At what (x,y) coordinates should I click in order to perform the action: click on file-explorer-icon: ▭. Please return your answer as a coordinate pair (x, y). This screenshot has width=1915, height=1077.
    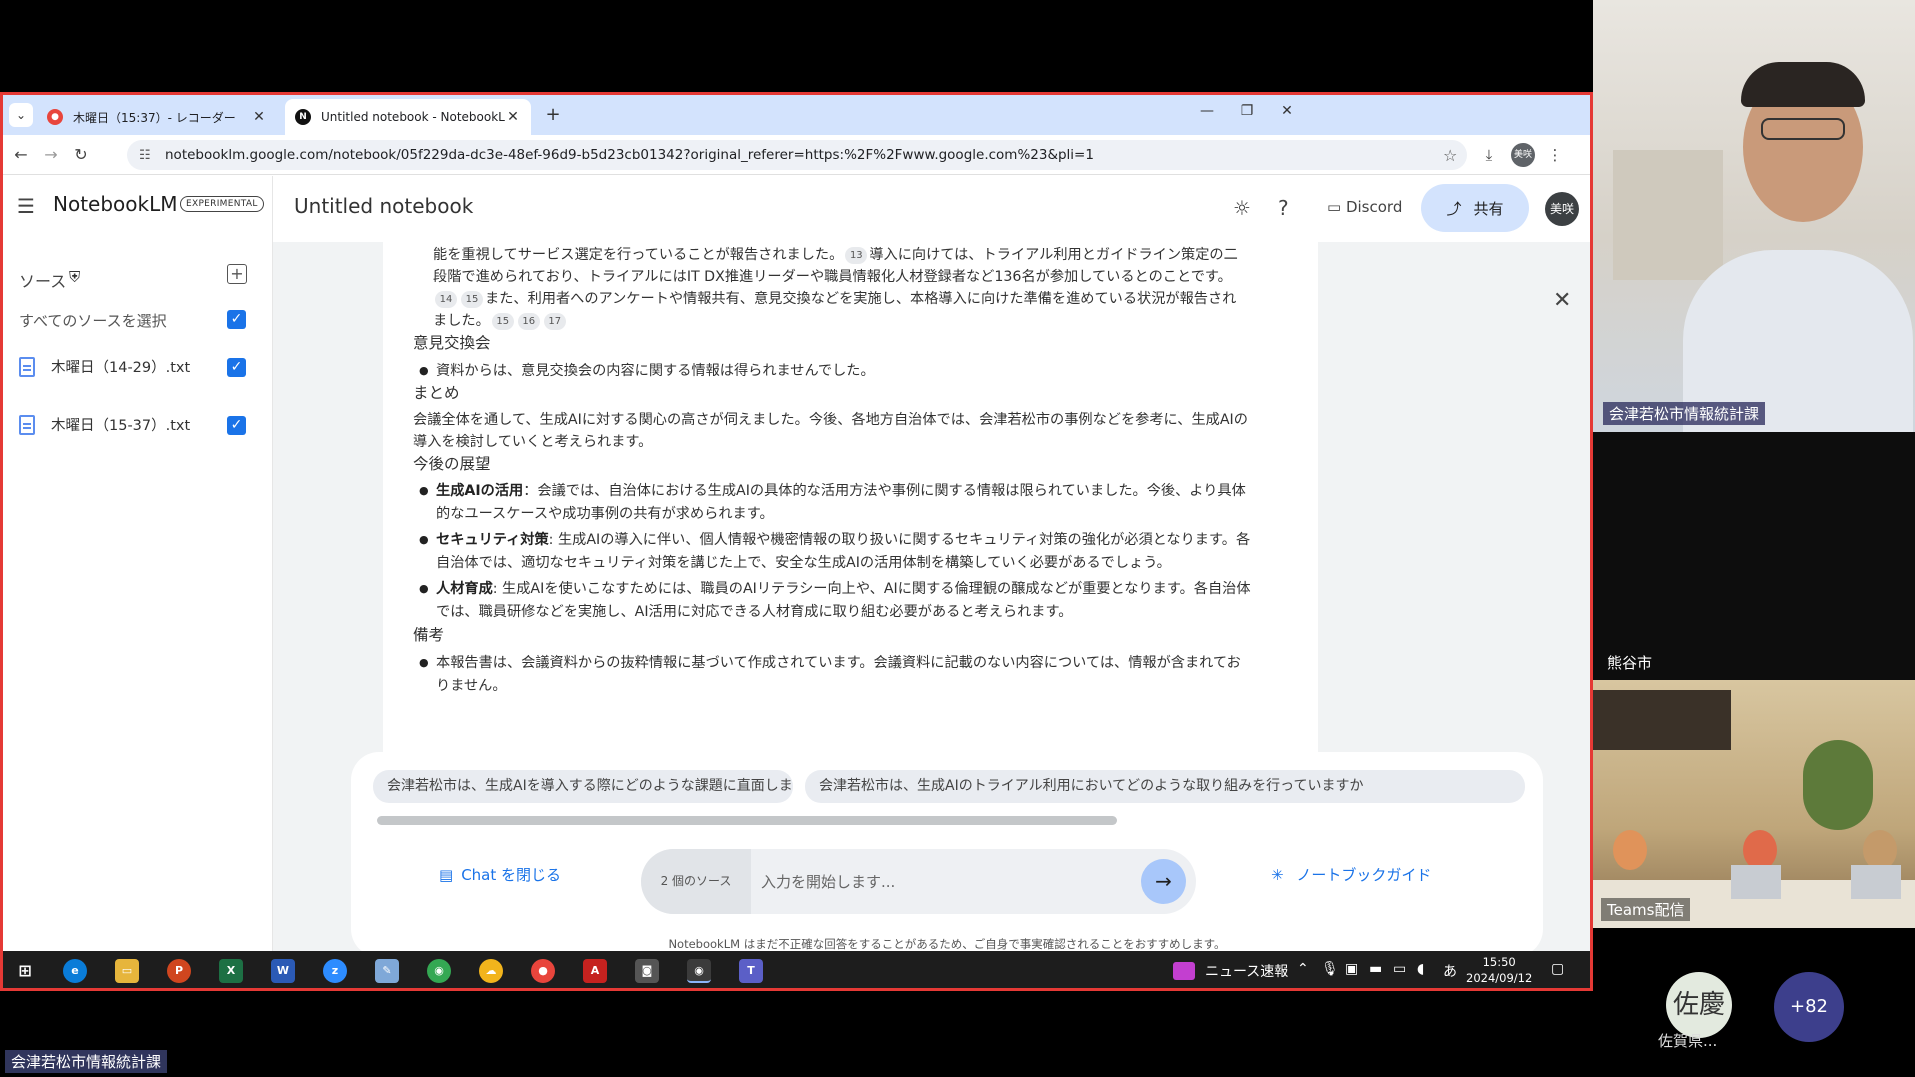
    Looking at the image, I should click on (127, 971).